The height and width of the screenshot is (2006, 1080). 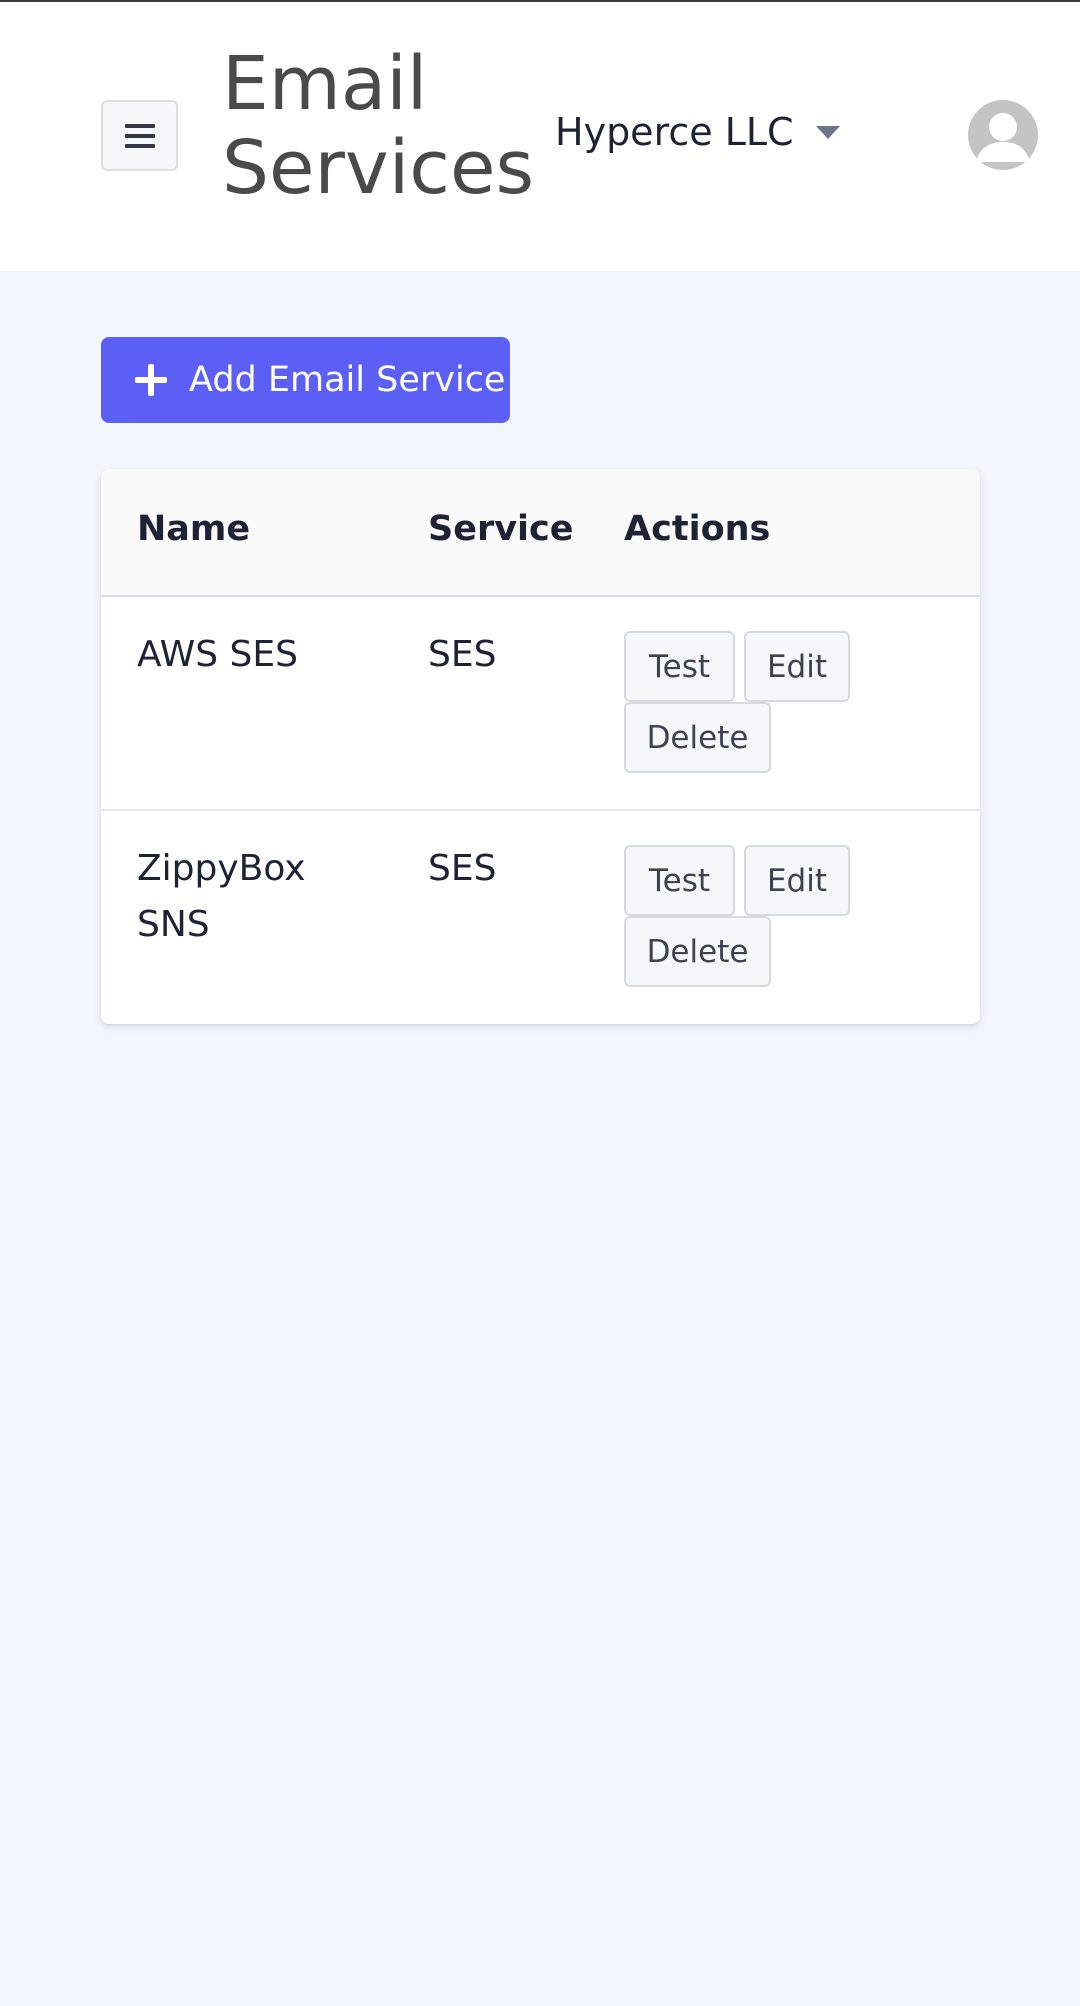 What do you see at coordinates (378, 126) in the screenshot?
I see `page-title: Email Services` at bounding box center [378, 126].